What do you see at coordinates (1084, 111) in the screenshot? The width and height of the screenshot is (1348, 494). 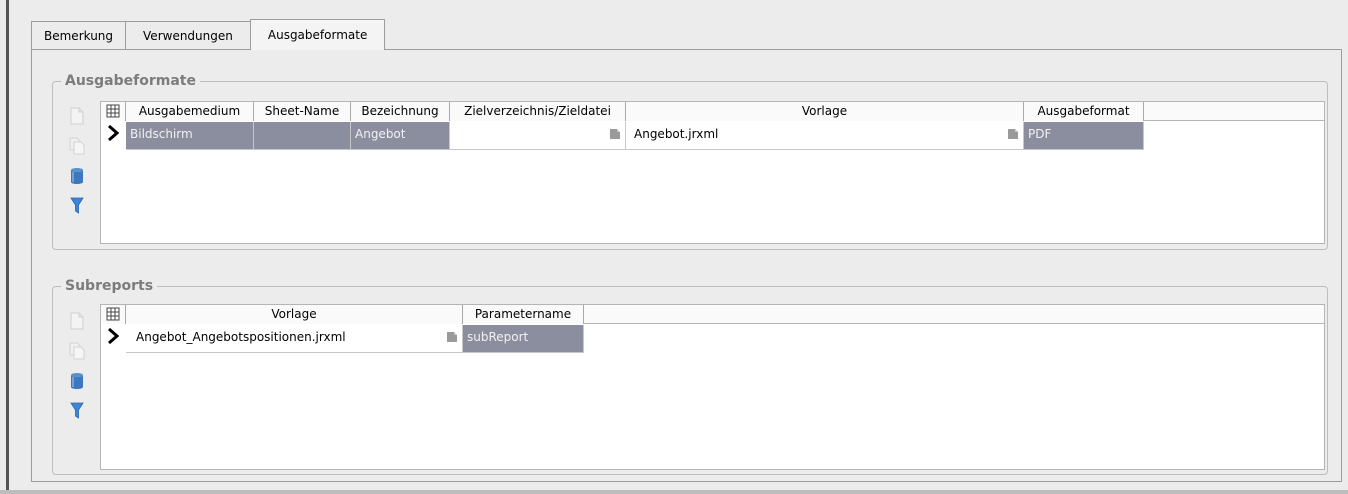 I see `column-header-ausgabeformat: Ausgabeformat` at bounding box center [1084, 111].